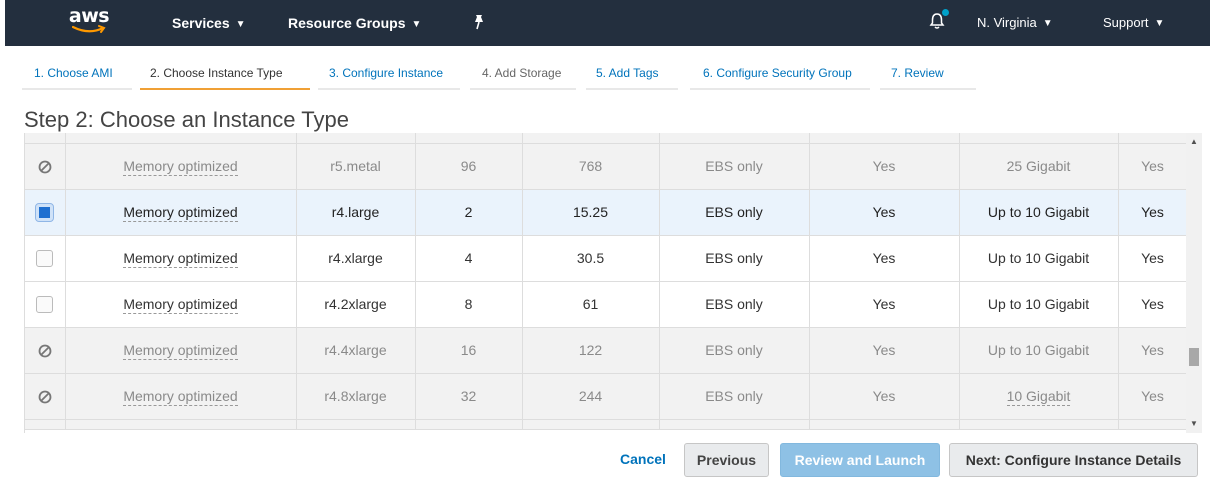  I want to click on step-review: 7. Review, so click(917, 73).